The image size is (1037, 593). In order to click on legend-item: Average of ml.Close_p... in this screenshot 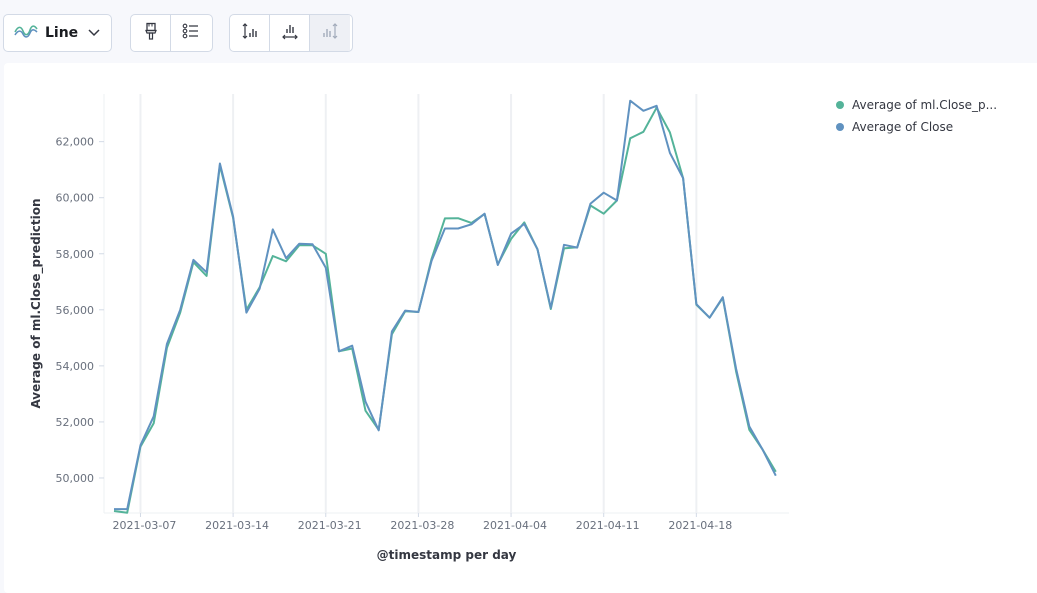, I will do `click(916, 105)`.